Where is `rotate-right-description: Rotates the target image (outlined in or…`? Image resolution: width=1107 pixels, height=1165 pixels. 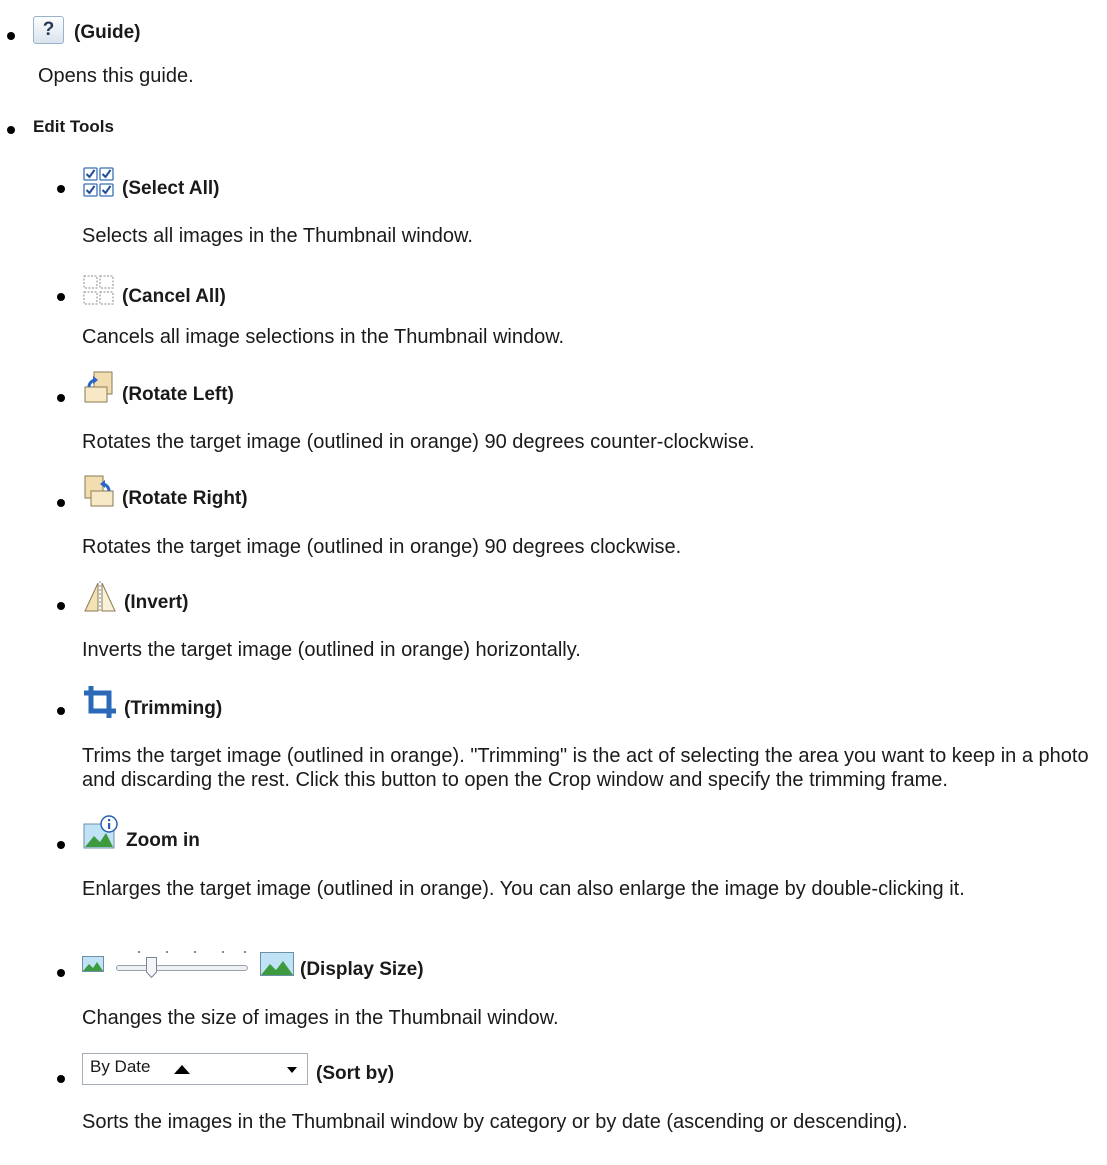
rotate-right-description: Rotates the target image (outlined in or… is located at coordinates (382, 547).